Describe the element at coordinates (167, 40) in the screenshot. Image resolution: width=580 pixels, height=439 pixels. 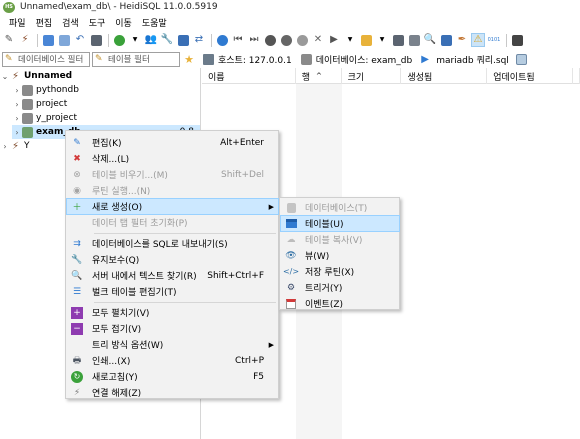
I see `maintenance-toolbar-icon: 🔧` at that location.